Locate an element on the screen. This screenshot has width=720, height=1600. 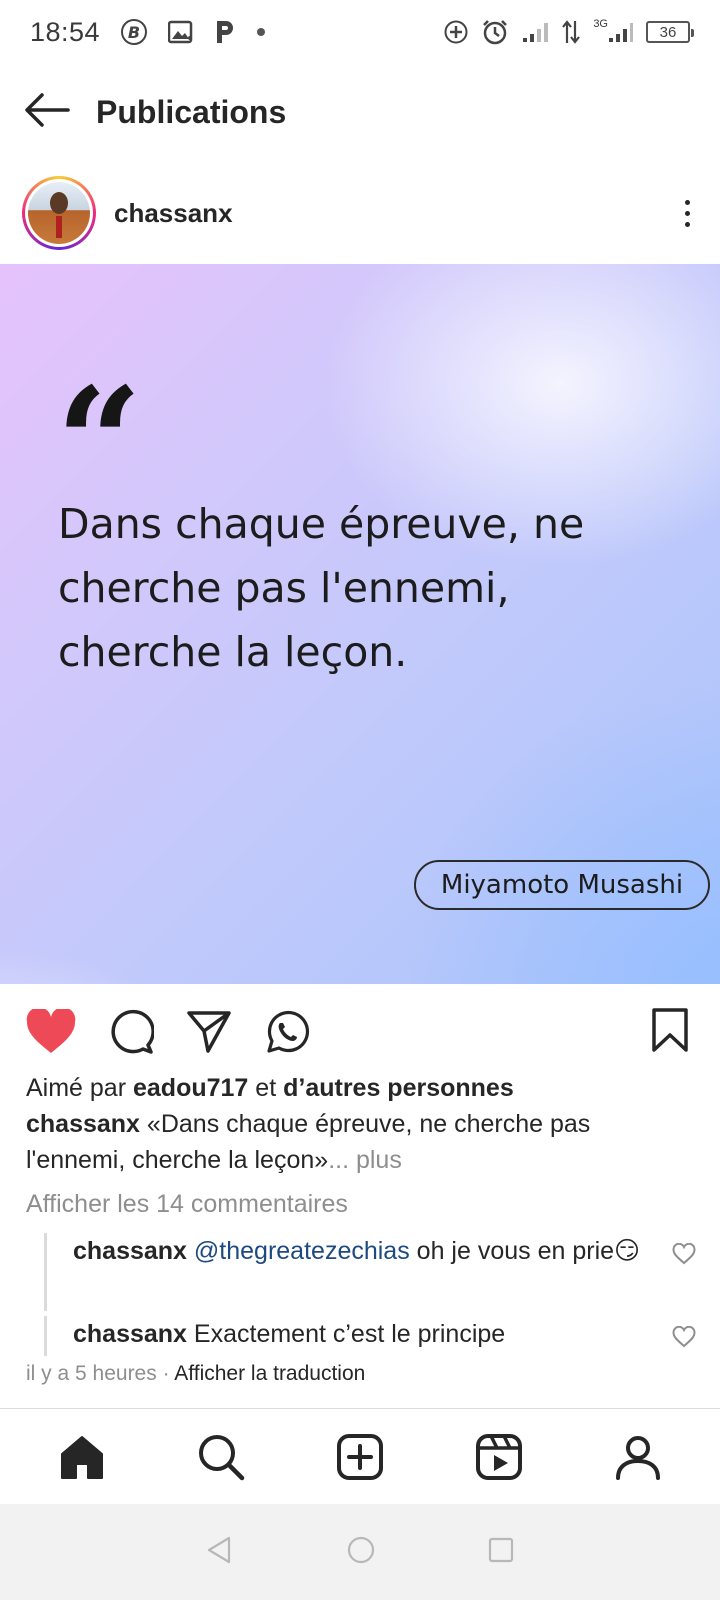
page-title: Publications is located at coordinates (191, 111).